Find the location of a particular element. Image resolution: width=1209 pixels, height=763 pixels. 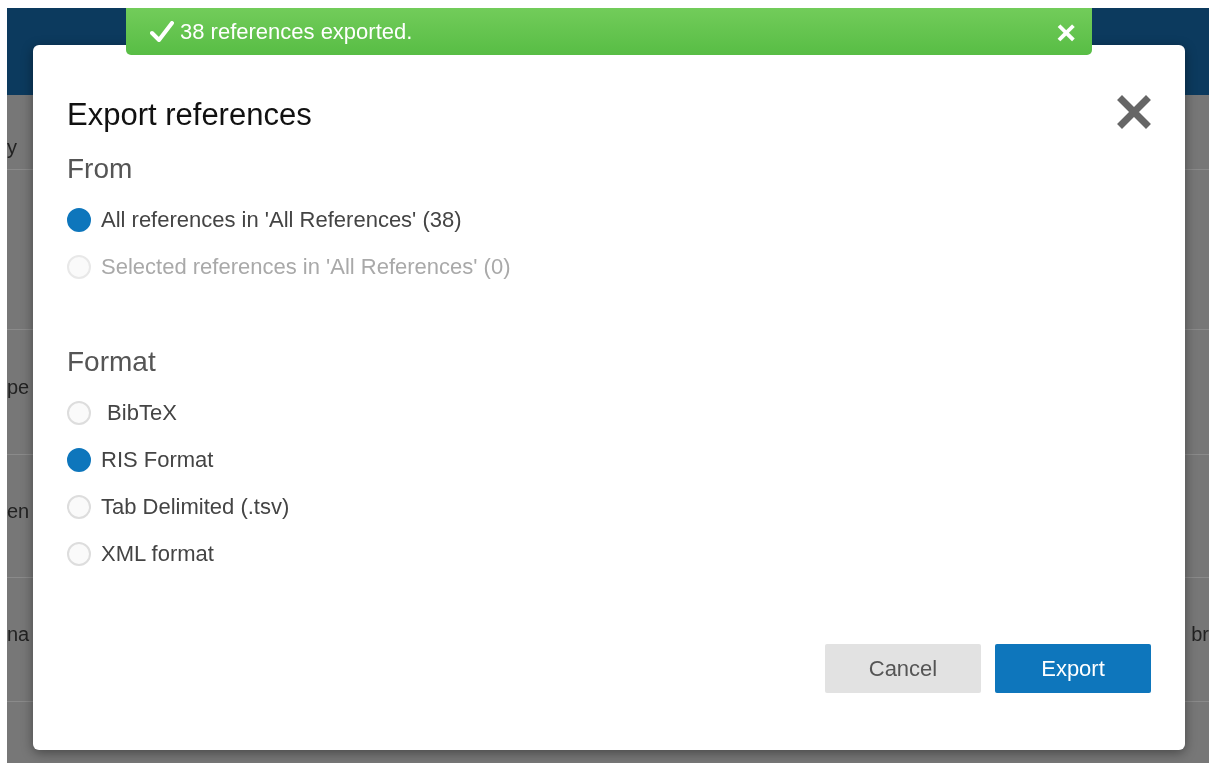

row-text: en is located at coordinates (18, 511).